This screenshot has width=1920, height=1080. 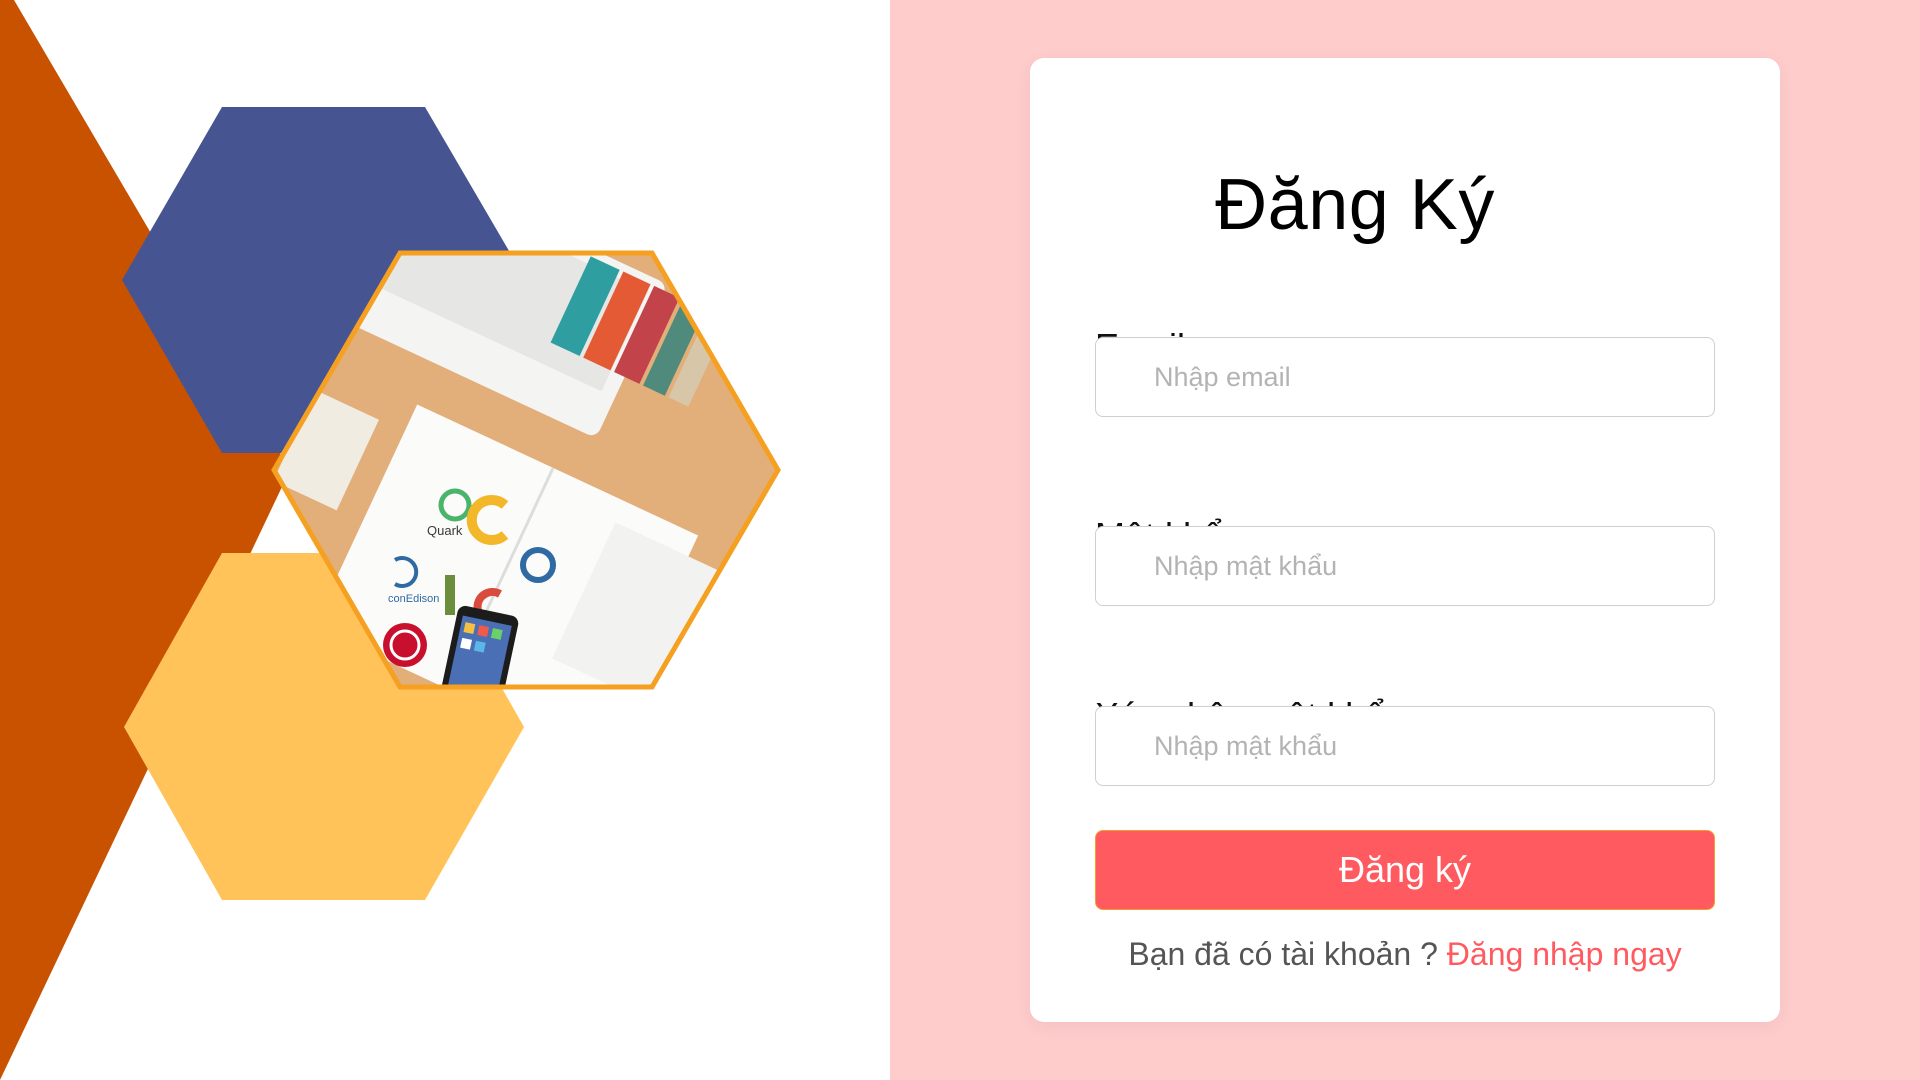 What do you see at coordinates (1355, 205) in the screenshot?
I see `page-title: Đăng Ký` at bounding box center [1355, 205].